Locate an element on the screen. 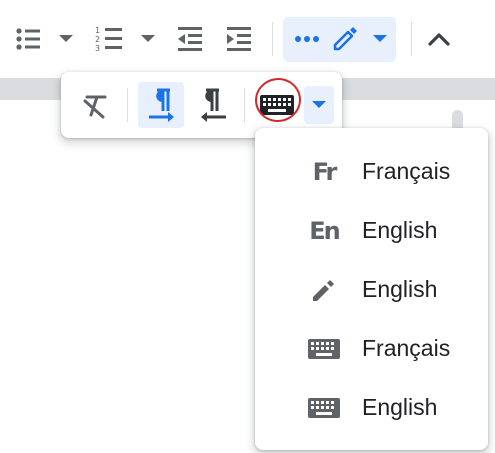  menu-item-english-handwriting: English is located at coordinates (371, 289).